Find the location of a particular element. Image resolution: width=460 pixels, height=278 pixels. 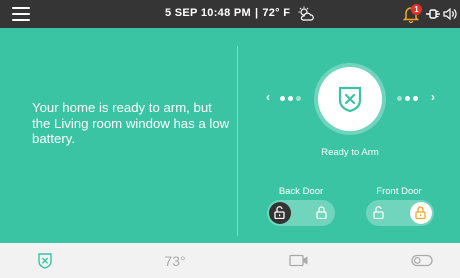

lock-option is located at coordinates (322, 213).